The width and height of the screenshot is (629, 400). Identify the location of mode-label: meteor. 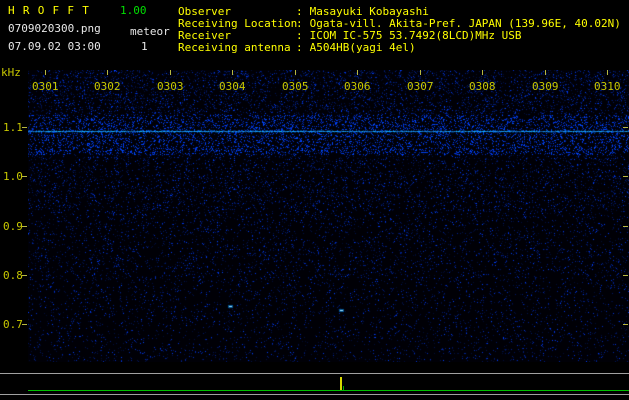
(150, 31).